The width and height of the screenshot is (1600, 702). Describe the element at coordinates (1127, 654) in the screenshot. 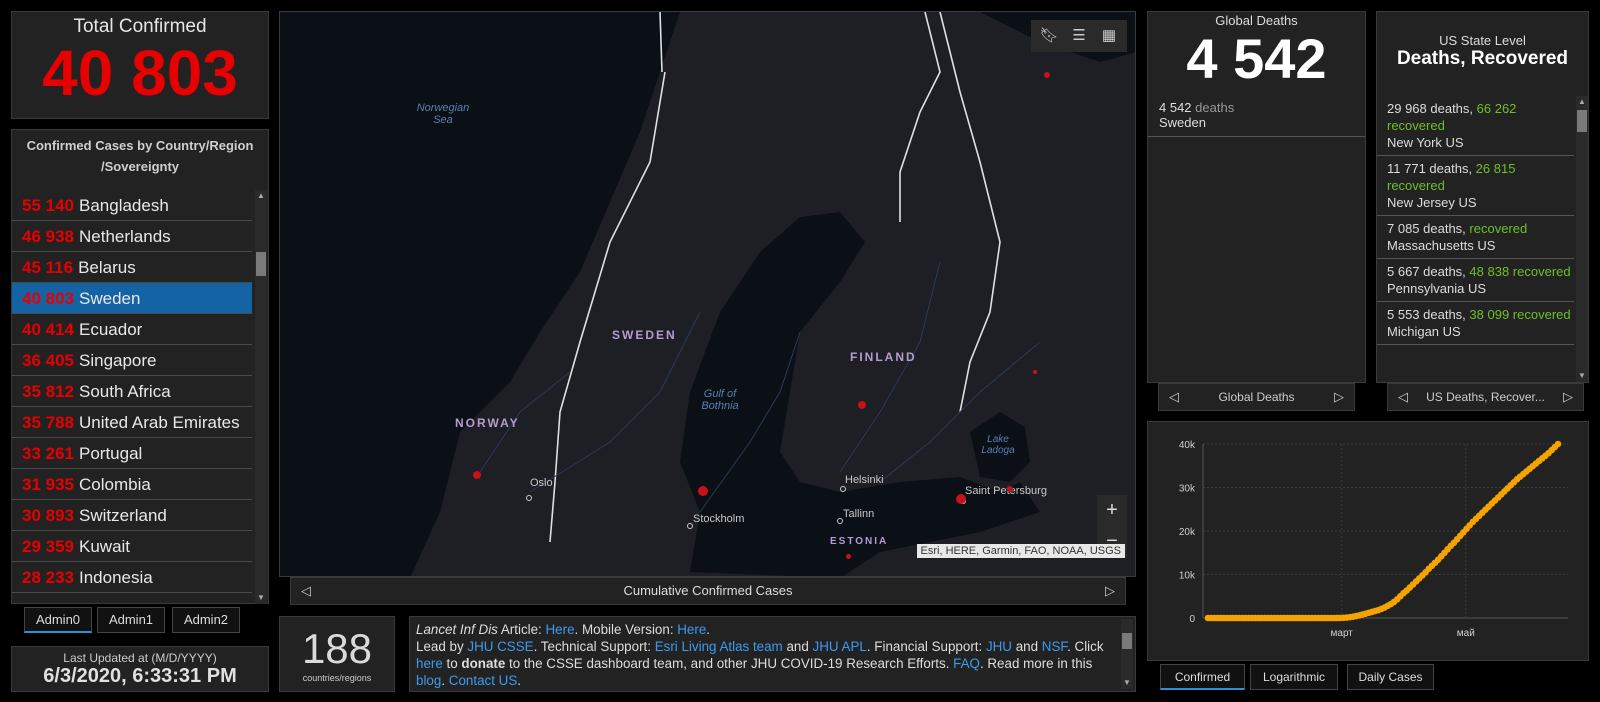

I see `info-scrollbar: ▼` at that location.